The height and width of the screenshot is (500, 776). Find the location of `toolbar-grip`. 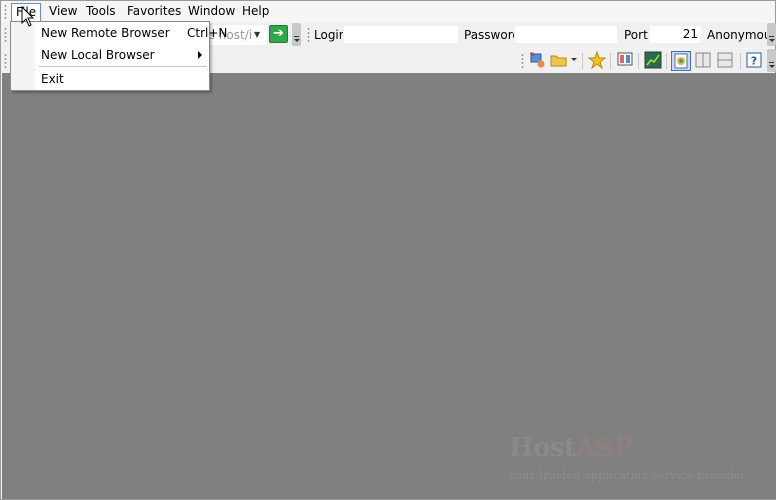

toolbar-grip is located at coordinates (5, 35).